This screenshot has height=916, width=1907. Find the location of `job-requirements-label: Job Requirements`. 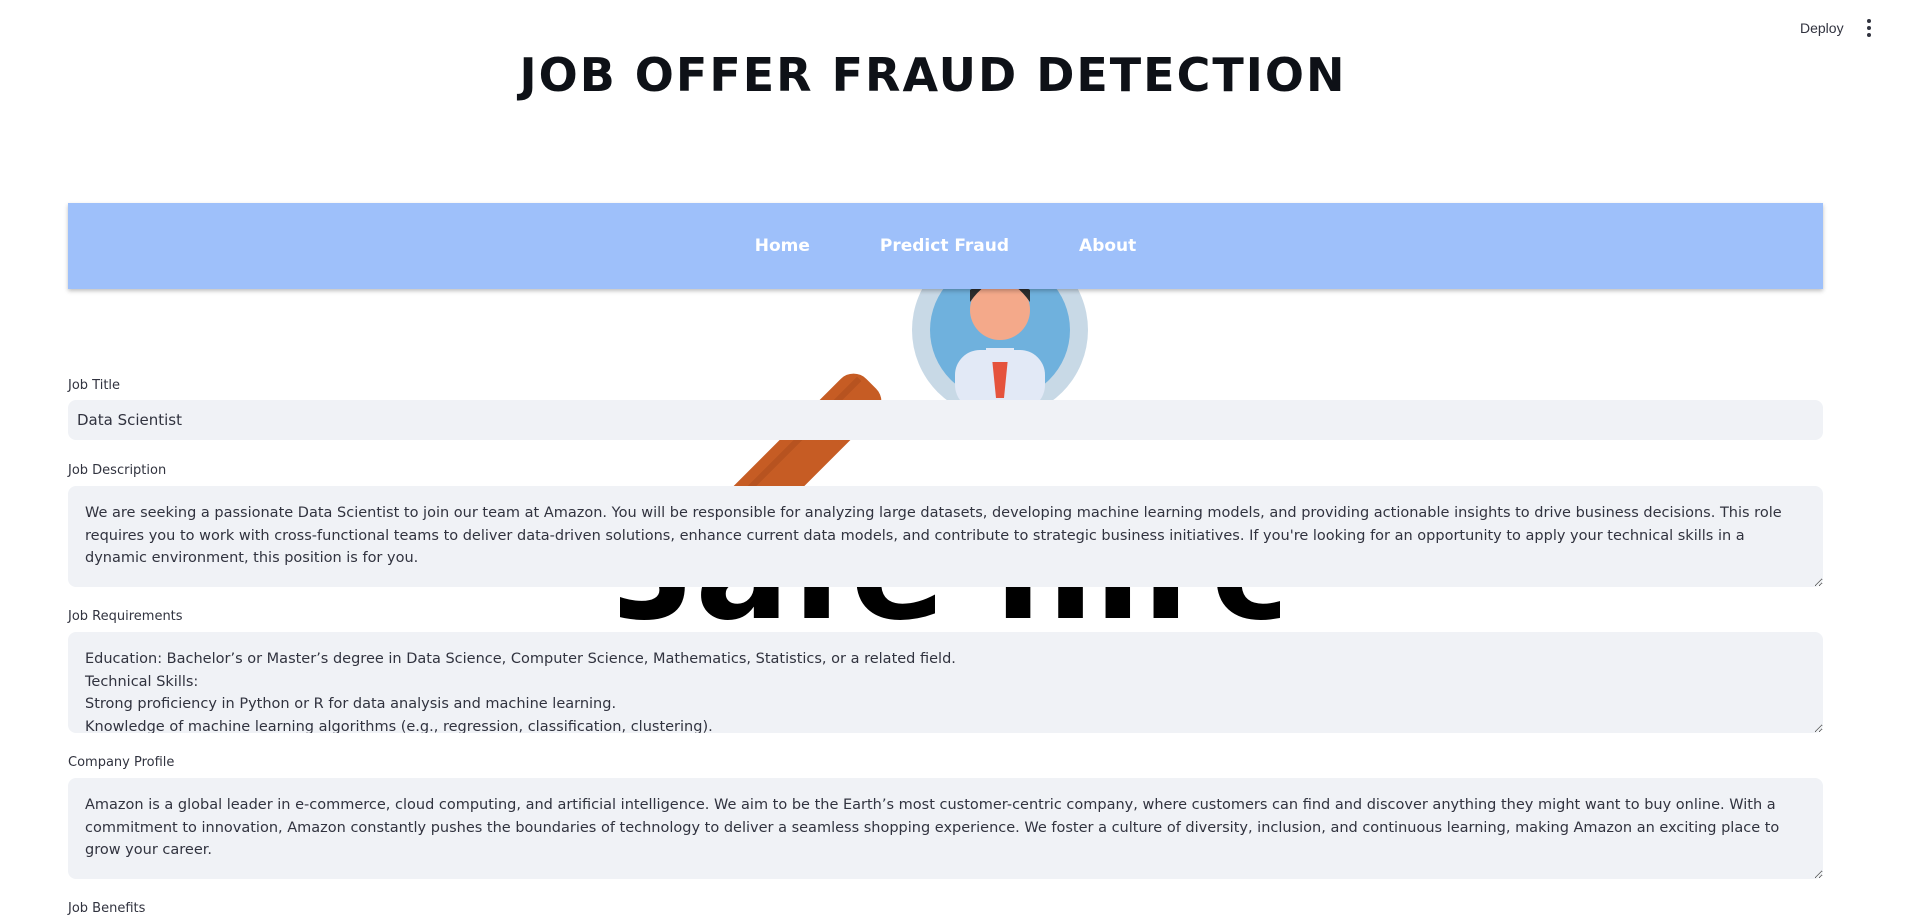

job-requirements-label: Job Requirements is located at coordinates (125, 616).